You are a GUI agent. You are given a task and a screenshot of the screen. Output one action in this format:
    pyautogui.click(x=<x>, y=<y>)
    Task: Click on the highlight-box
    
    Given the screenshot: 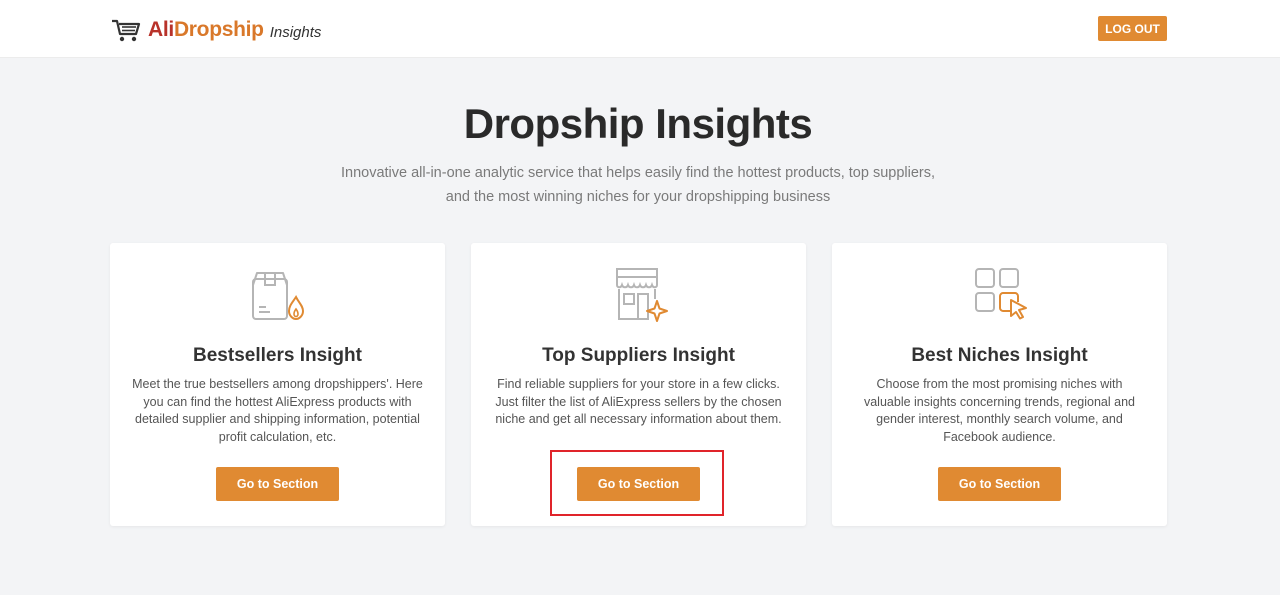 What is the action you would take?
    pyautogui.click(x=637, y=483)
    